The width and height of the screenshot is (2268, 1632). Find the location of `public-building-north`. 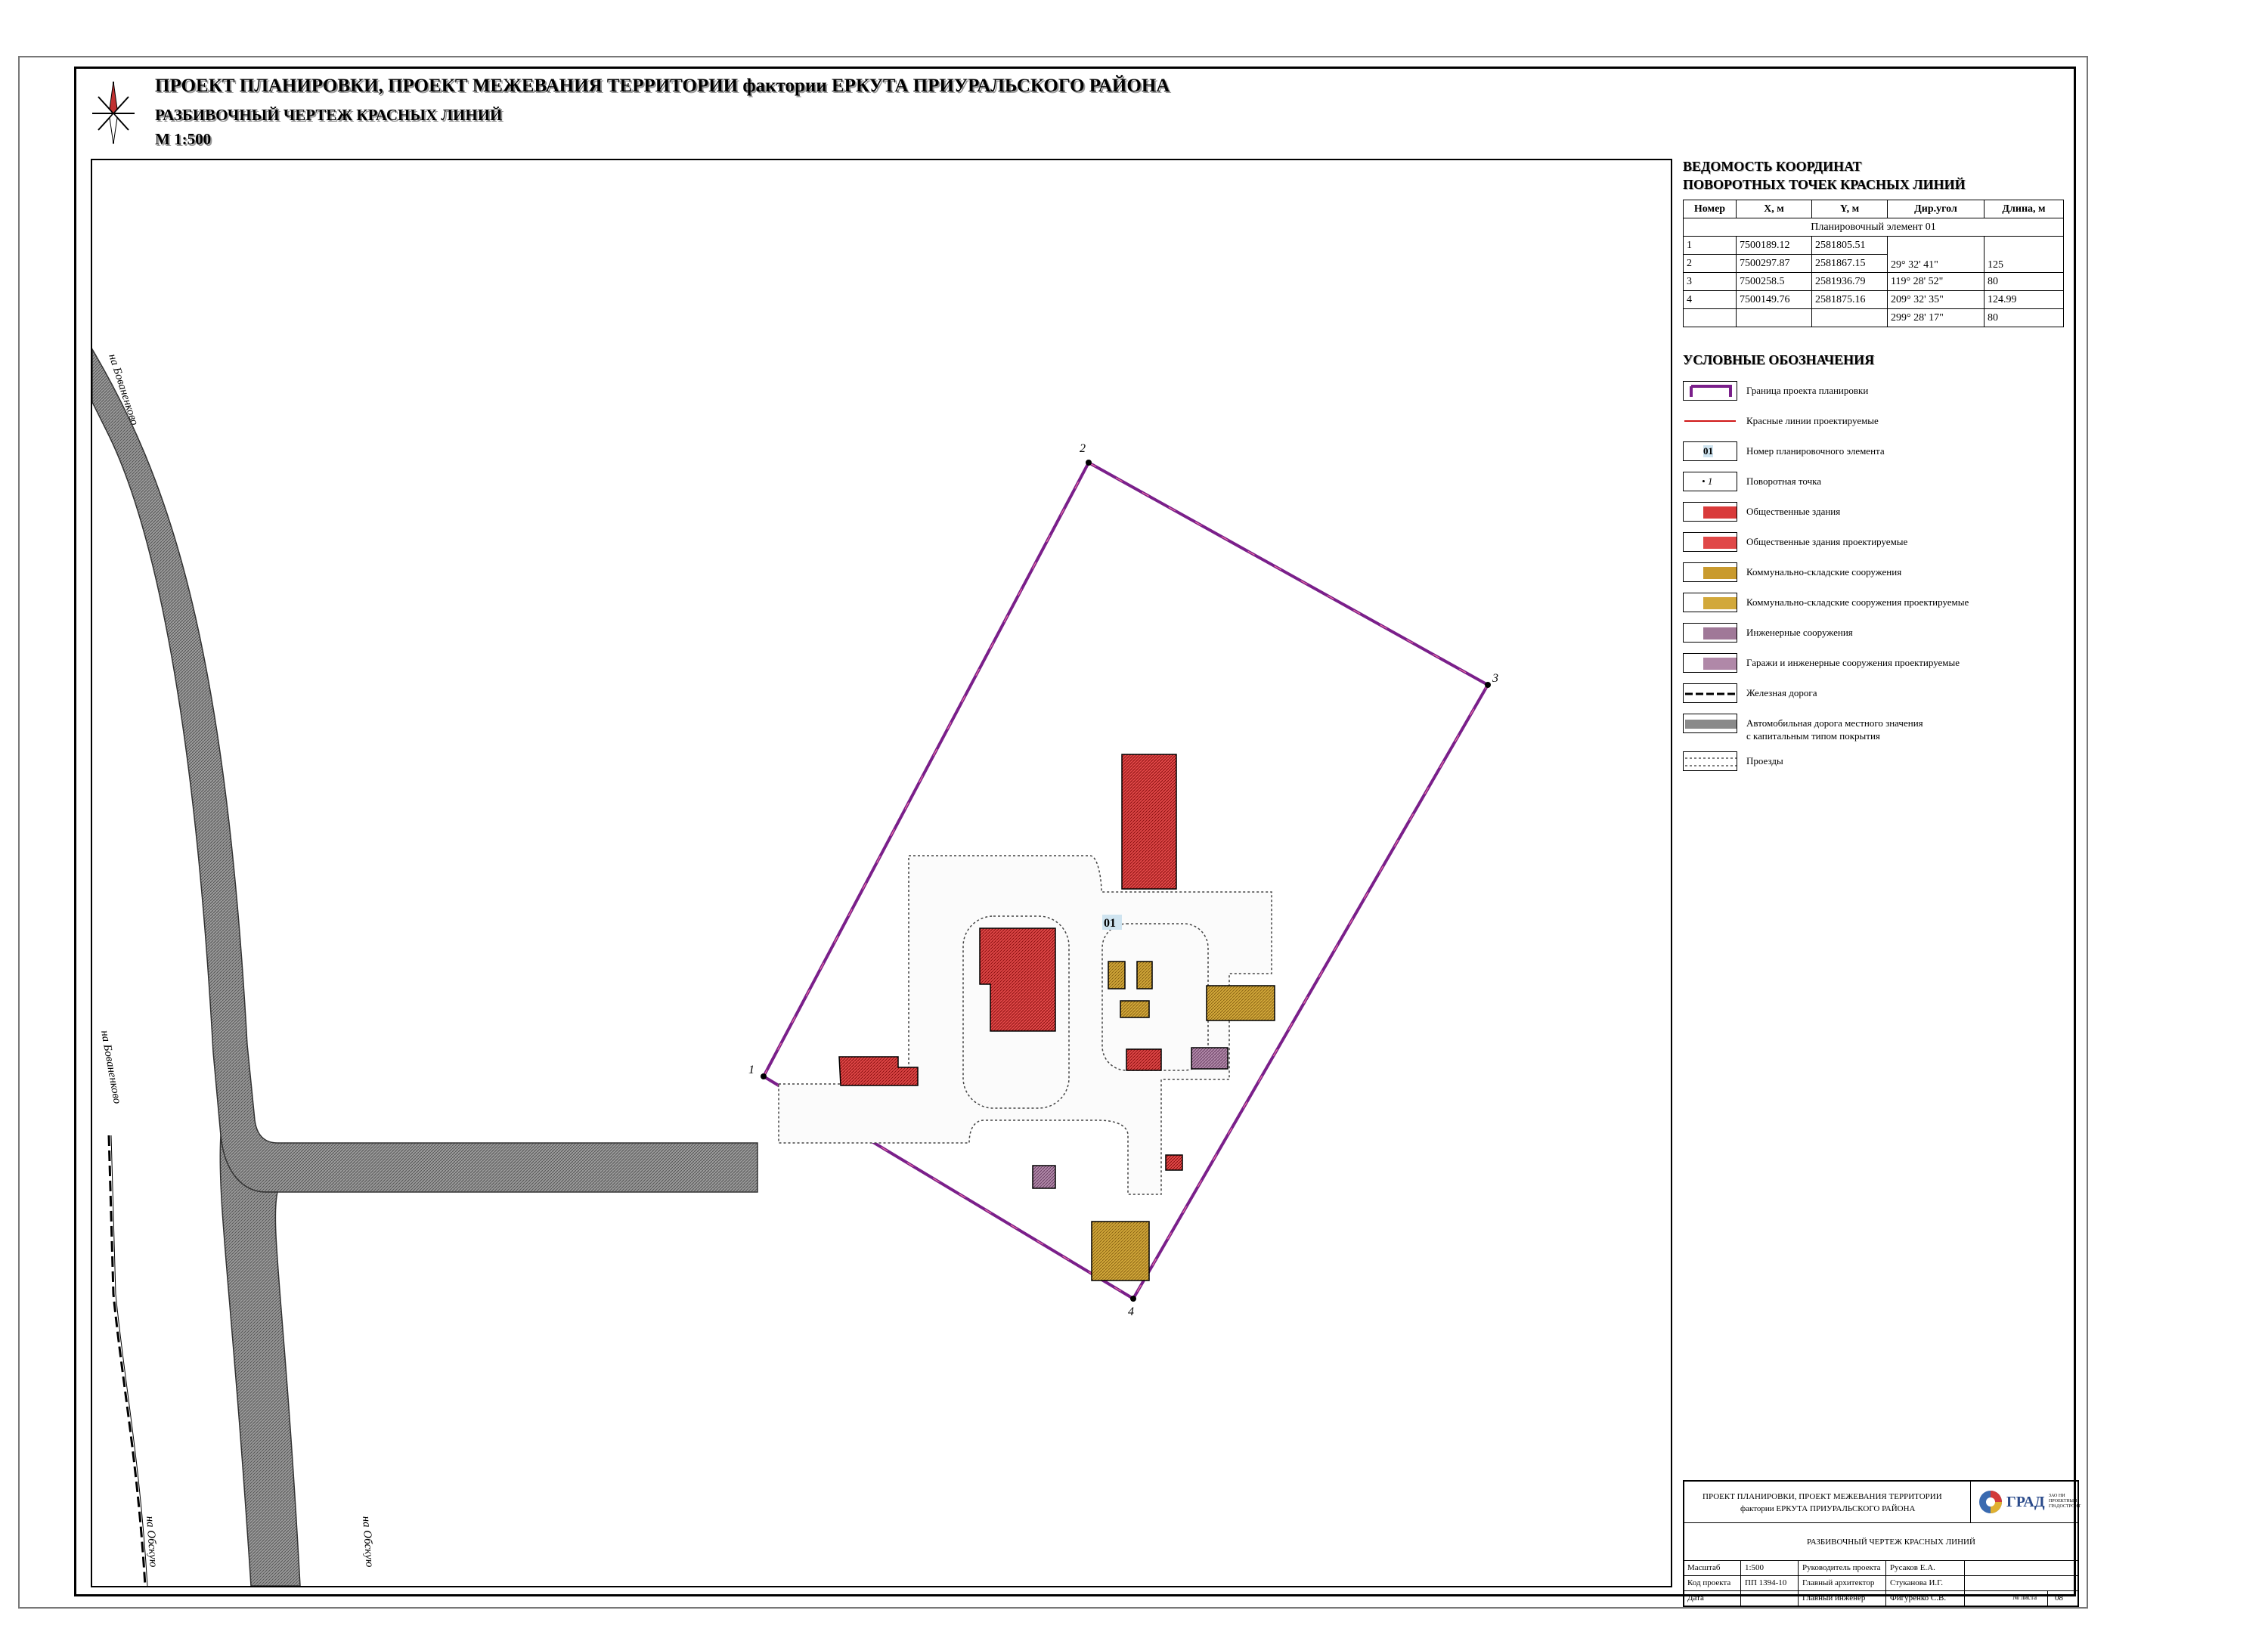

public-building-north is located at coordinates (1149, 822).